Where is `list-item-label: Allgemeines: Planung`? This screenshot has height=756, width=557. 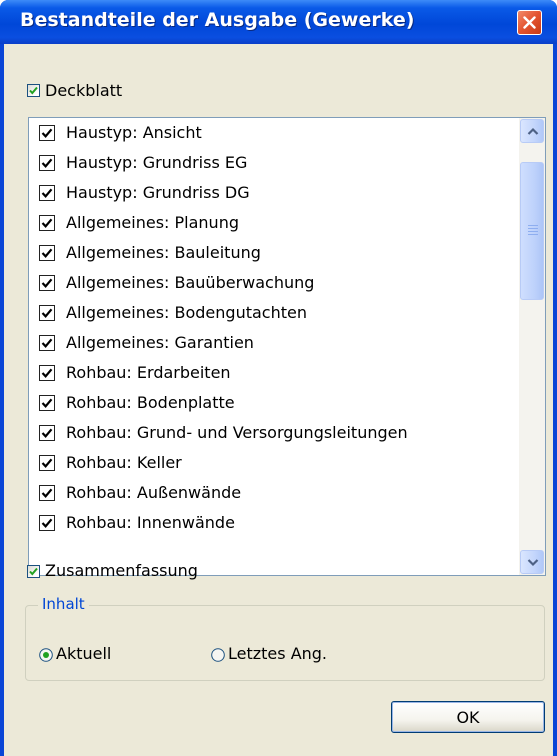 list-item-label: Allgemeines: Planung is located at coordinates (152, 222).